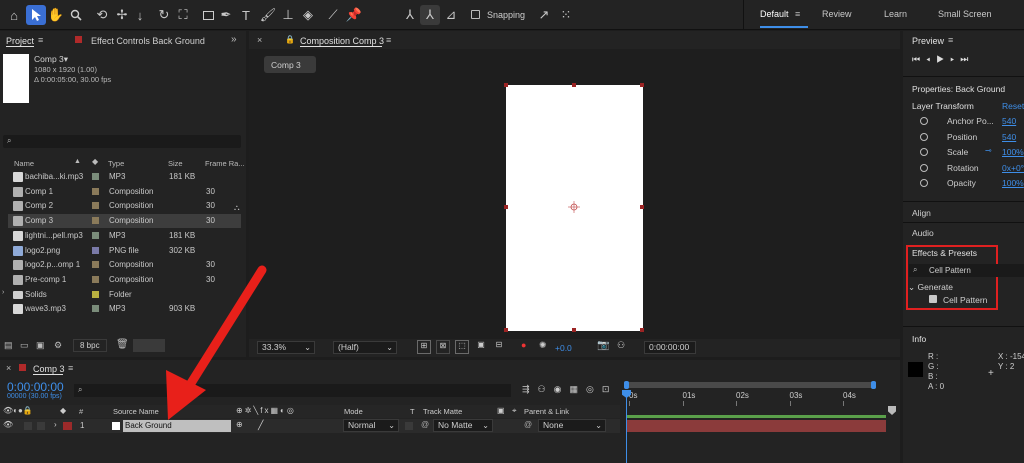 This screenshot has width=1024, height=463. I want to click on home-icon: ⌂, so click(14, 15).